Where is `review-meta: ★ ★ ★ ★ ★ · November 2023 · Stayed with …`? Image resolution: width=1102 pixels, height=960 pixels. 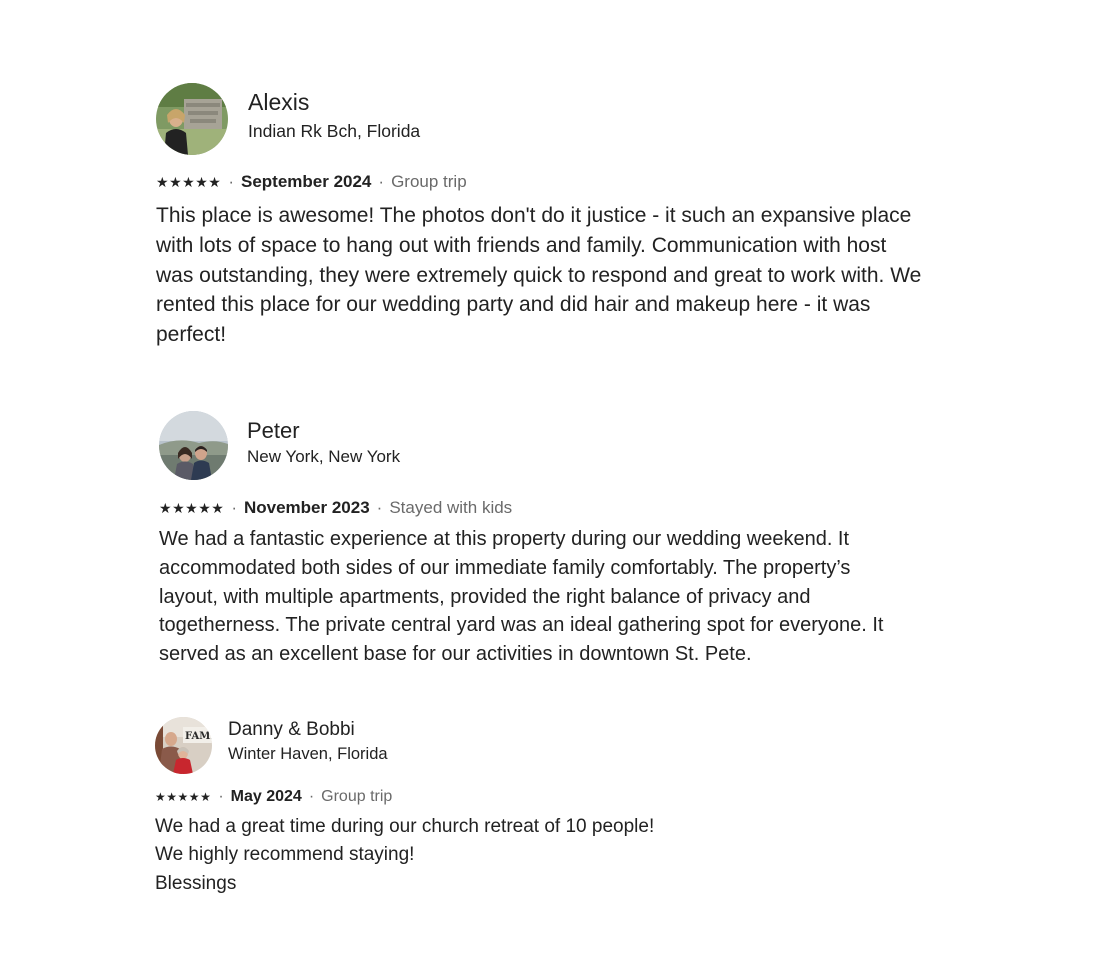
review-meta: ★ ★ ★ ★ ★ · November 2023 · Stayed with … is located at coordinates (559, 508).